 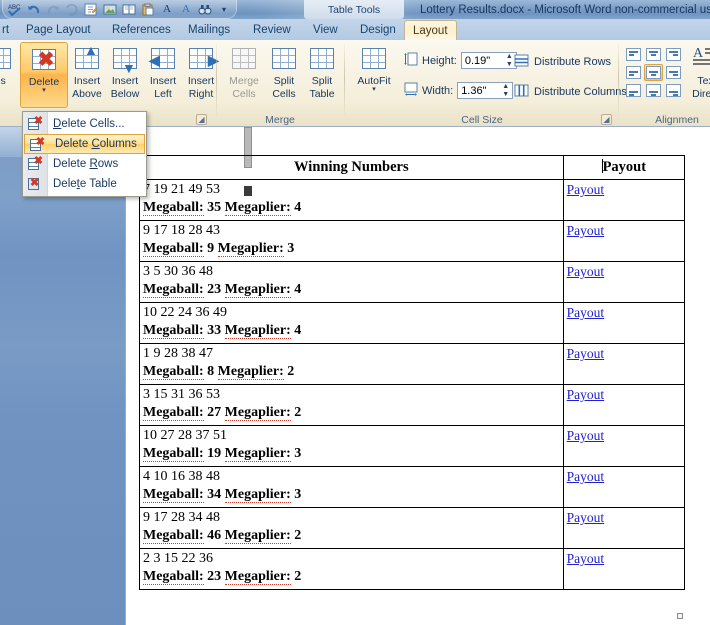 What do you see at coordinates (91, 9) in the screenshot?
I see `edit-note-icon` at bounding box center [91, 9].